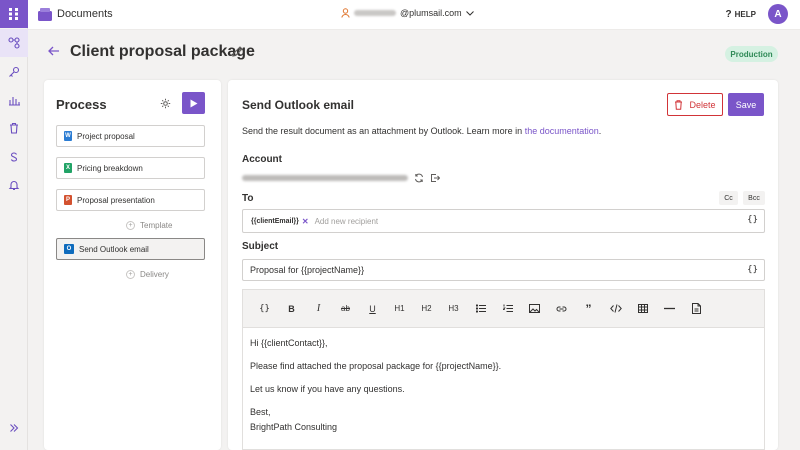  What do you see at coordinates (345, 309) in the screenshot?
I see `strikethrough-tool: ab` at bounding box center [345, 309].